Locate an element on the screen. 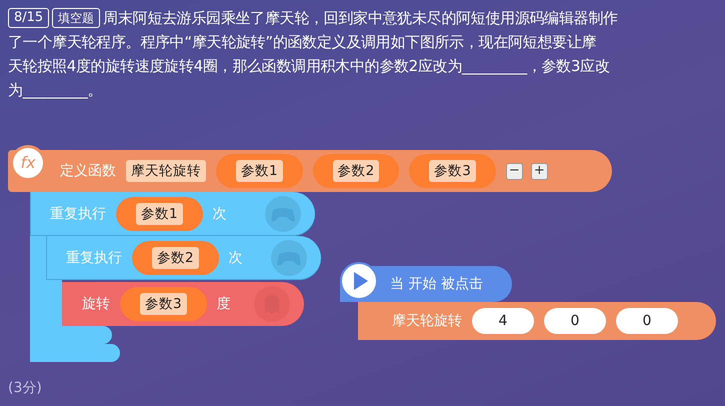 The width and height of the screenshot is (725, 406). param-count-button: + is located at coordinates (539, 171).